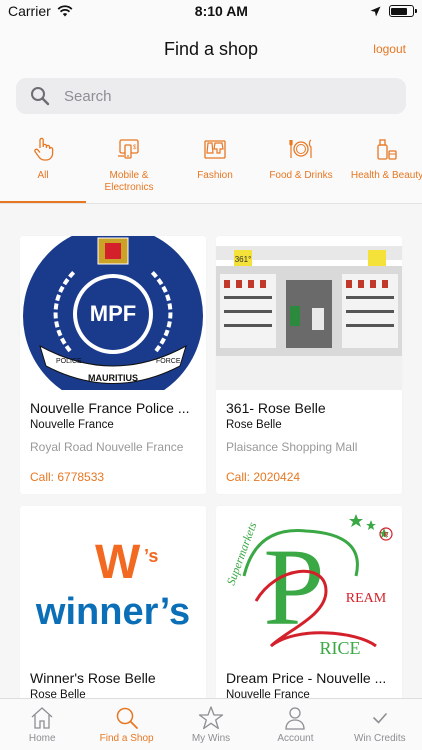 The height and width of the screenshot is (750, 422). What do you see at coordinates (295, 738) in the screenshot?
I see `tab-label: Account` at bounding box center [295, 738].